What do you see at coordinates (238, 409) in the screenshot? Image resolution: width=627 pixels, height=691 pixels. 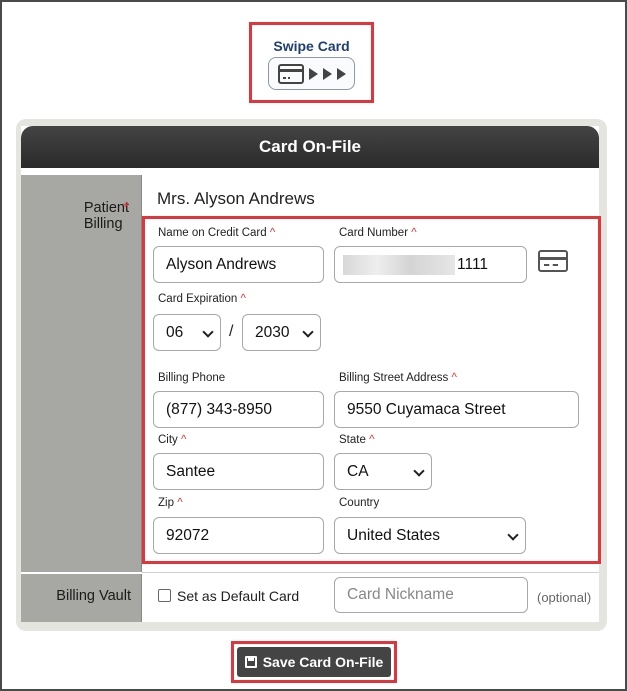 I see `billing-phone-input: (877) 343-8950` at bounding box center [238, 409].